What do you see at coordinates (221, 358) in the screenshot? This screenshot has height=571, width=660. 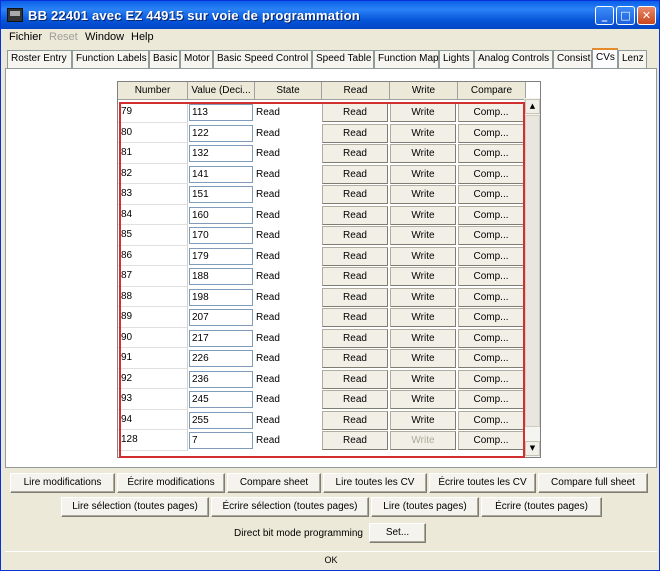 I see `cv-value-input: 226` at bounding box center [221, 358].